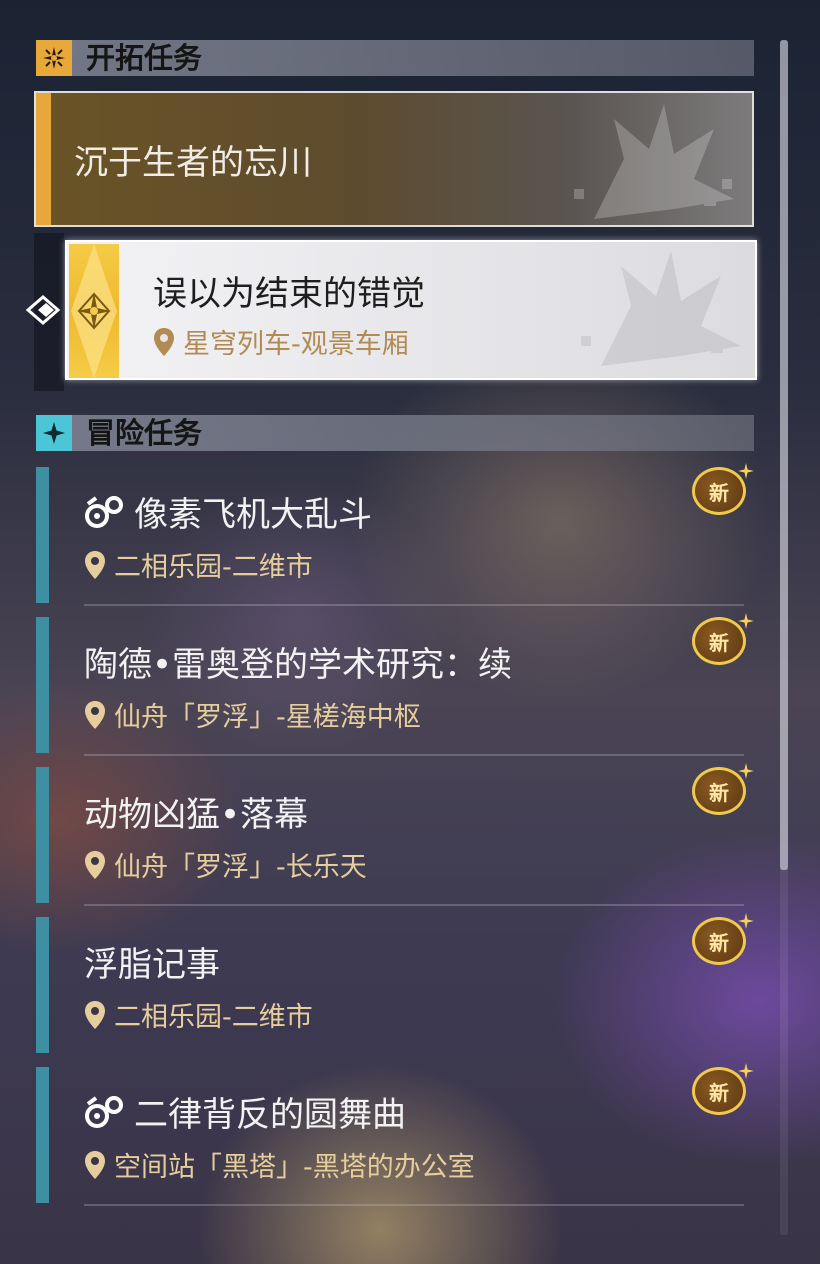  I want to click on subquest-ribbon, so click(94, 311).